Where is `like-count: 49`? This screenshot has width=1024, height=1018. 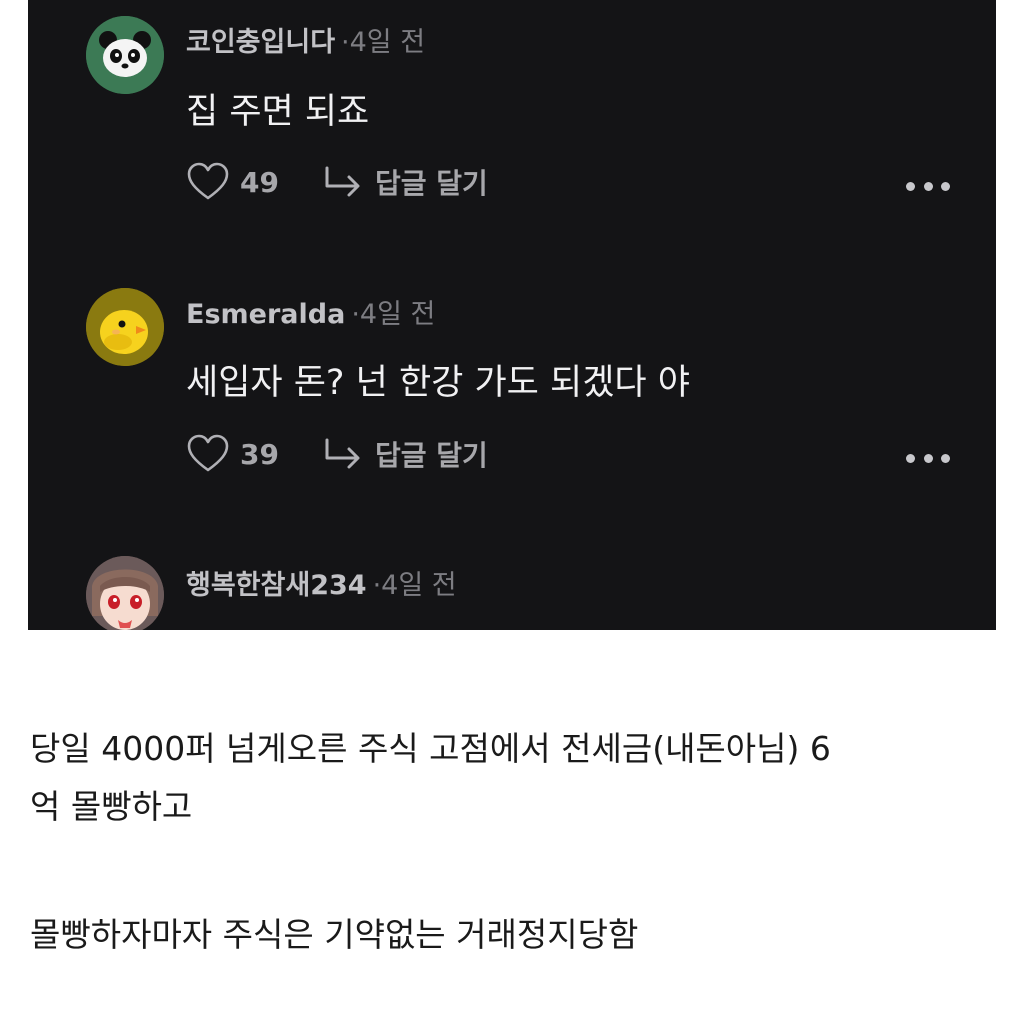 like-count: 49 is located at coordinates (259, 182).